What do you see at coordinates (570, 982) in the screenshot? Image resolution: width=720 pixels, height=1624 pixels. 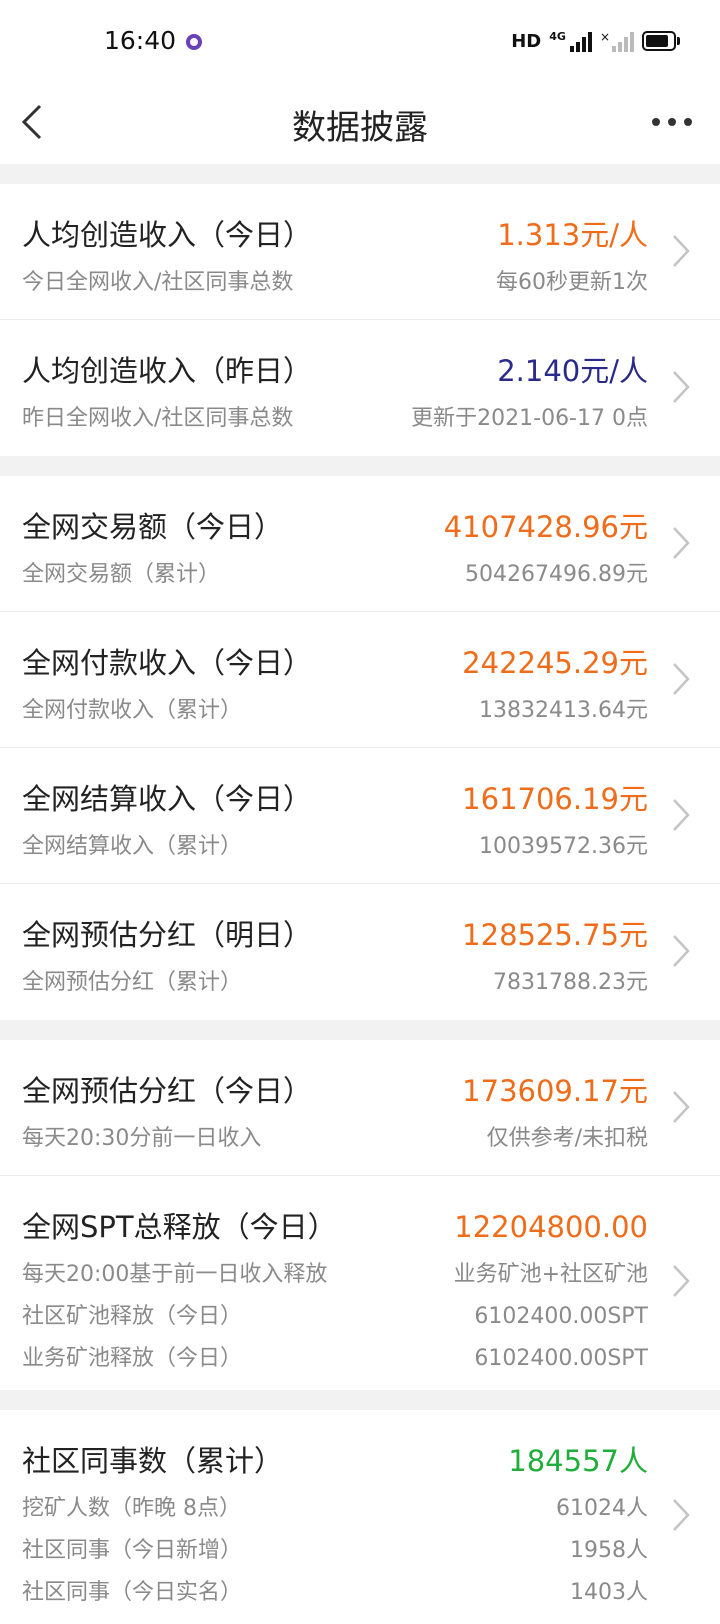 I see `row-subvalue: 7831788.23元` at bounding box center [570, 982].